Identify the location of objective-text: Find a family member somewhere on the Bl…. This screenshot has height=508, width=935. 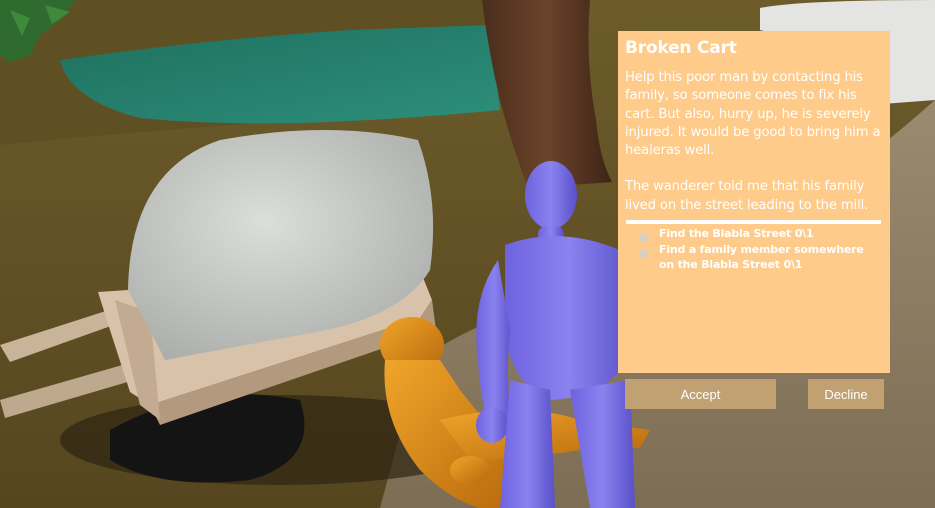
(761, 257).